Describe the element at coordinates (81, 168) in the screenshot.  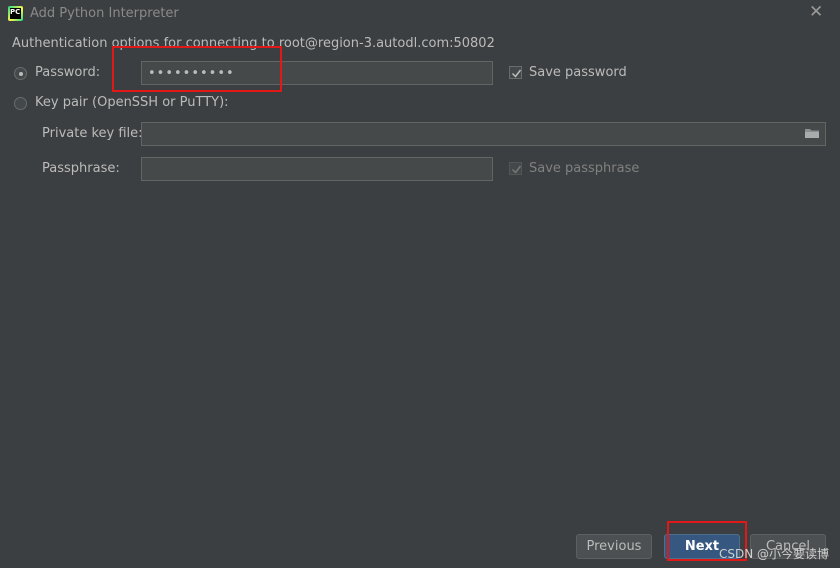
I see `passphrase-label: Passphrase:` at that location.